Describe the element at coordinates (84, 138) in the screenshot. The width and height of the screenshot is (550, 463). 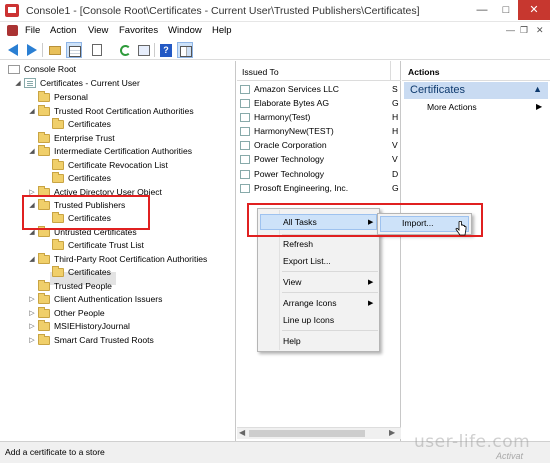
I see `tree-item-label: Enterprise Trust` at that location.